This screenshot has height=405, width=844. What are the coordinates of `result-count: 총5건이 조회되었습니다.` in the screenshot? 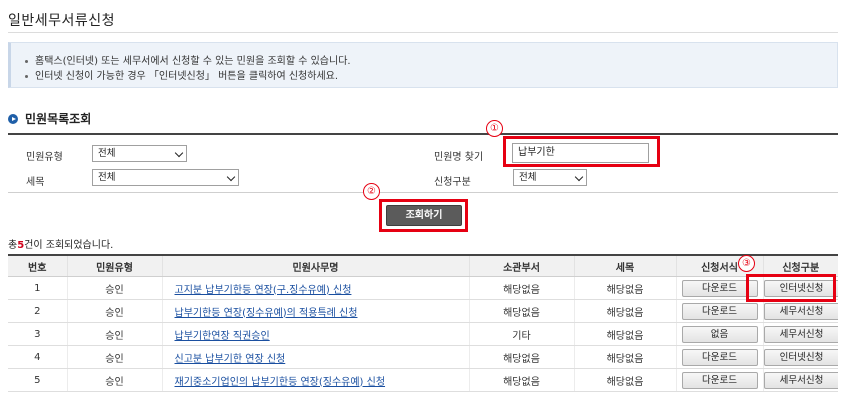 It's located at (60, 243).